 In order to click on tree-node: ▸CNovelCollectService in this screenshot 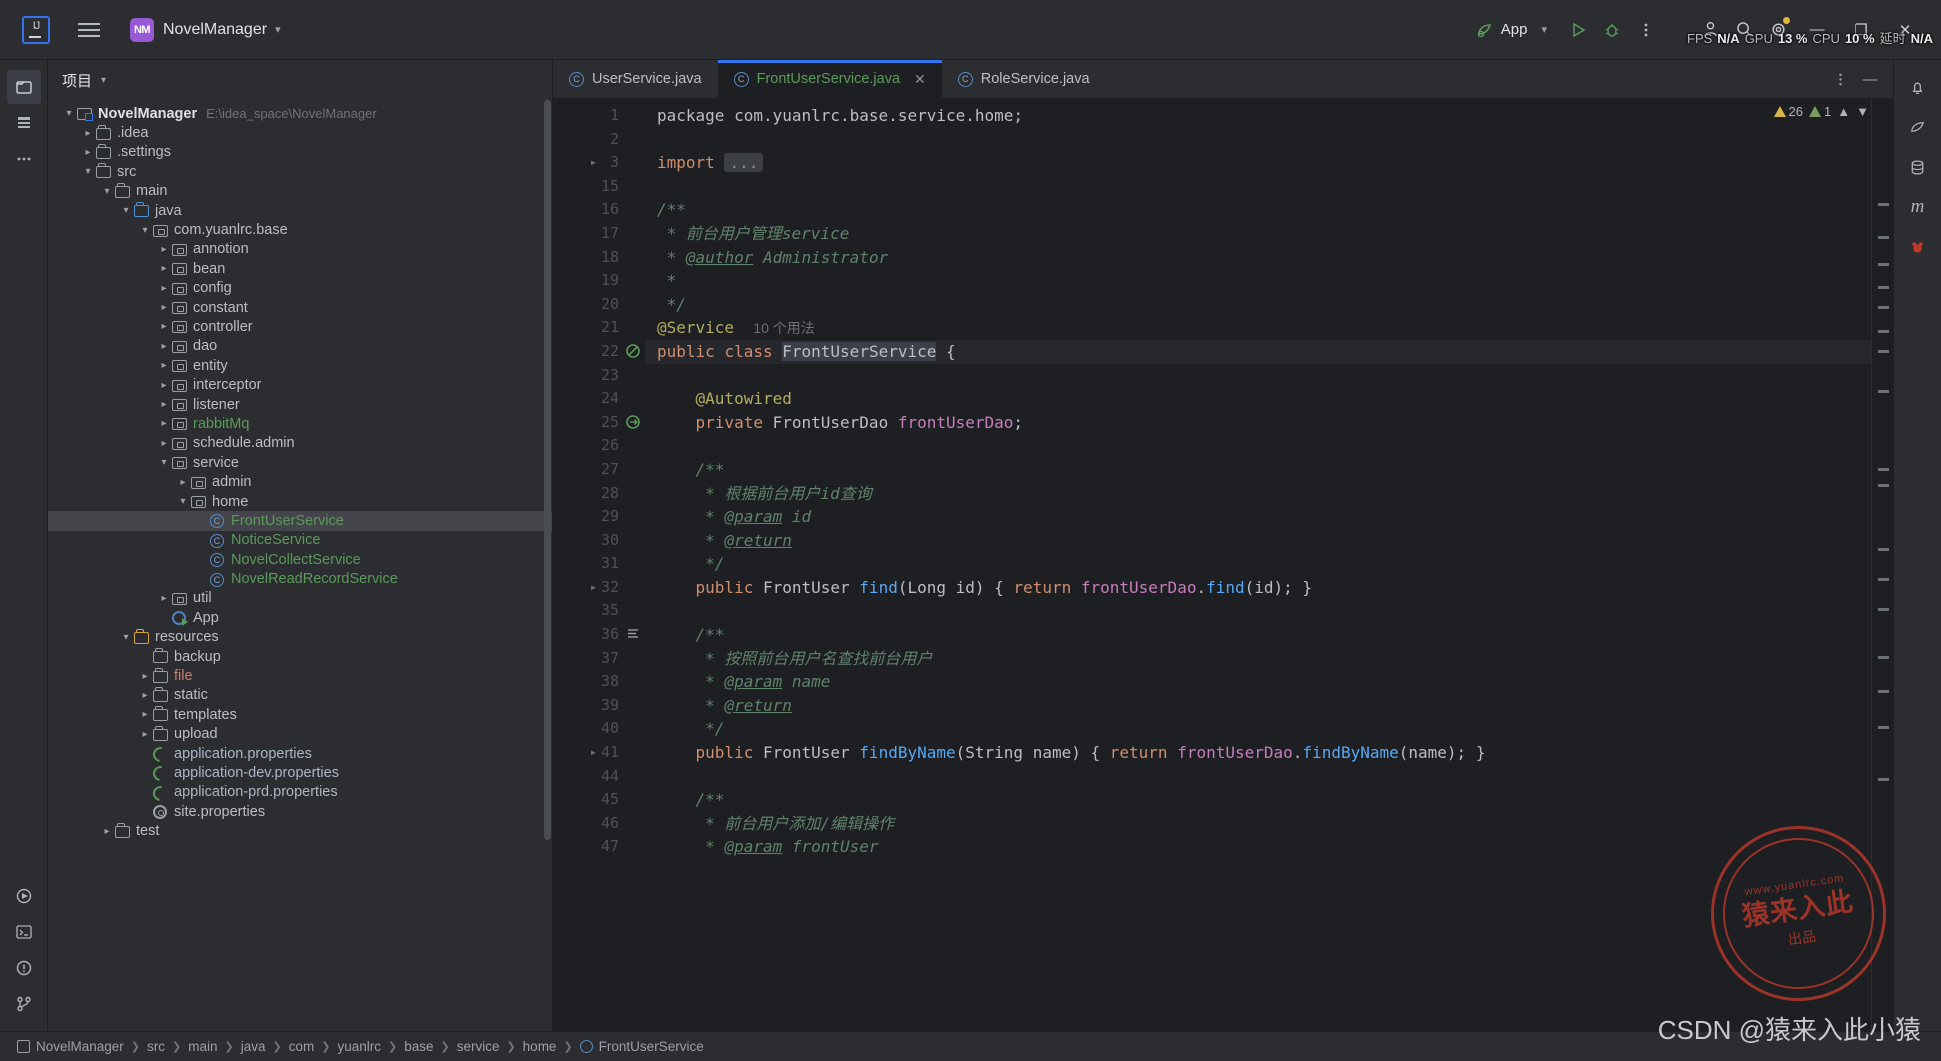, I will do `click(300, 559)`.